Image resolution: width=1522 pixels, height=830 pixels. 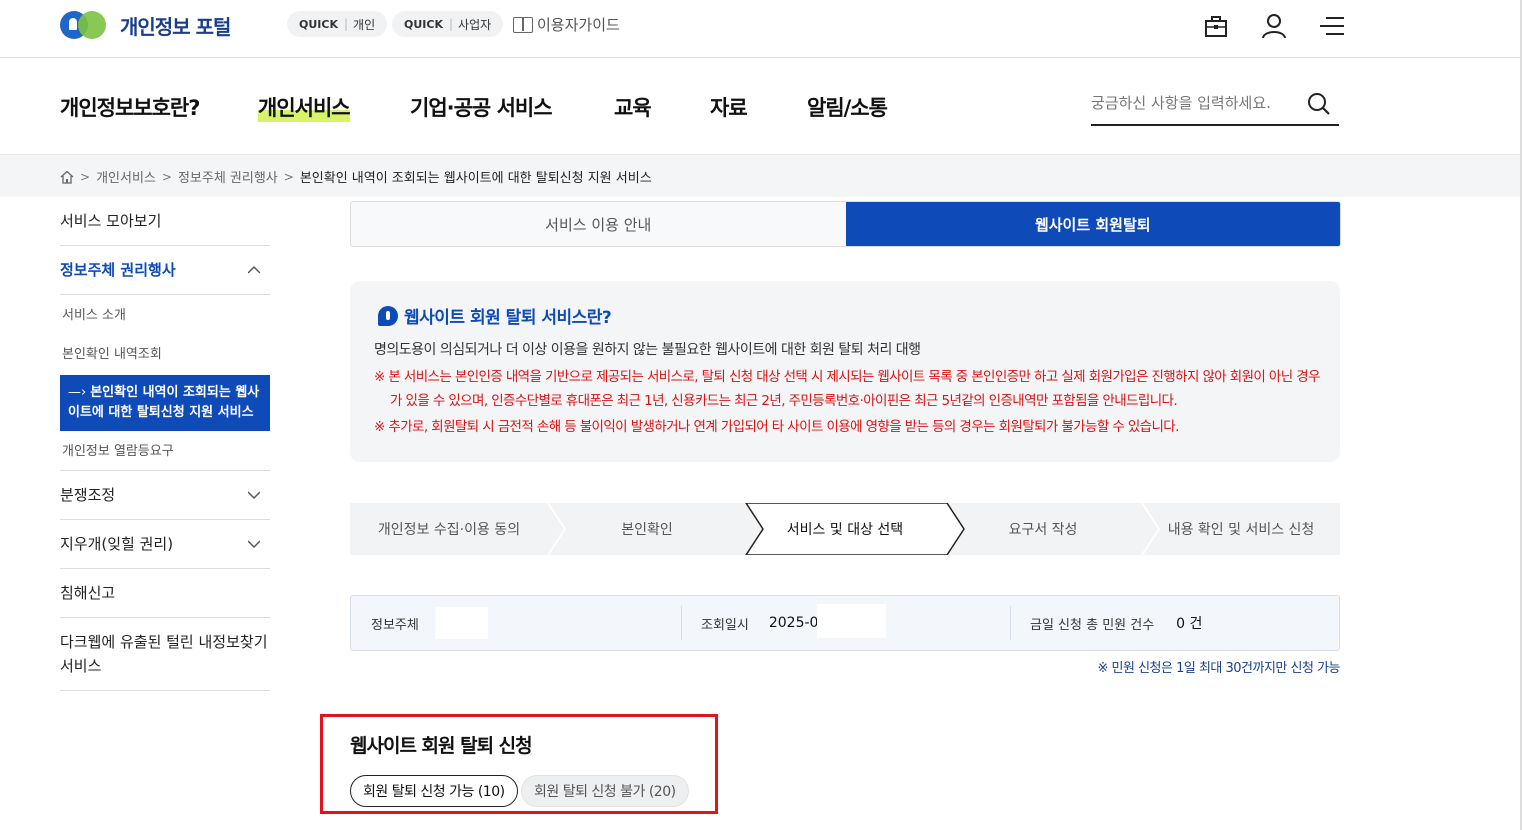 What do you see at coordinates (126, 176) in the screenshot?
I see `breadcrumb-item: 개인서비스` at bounding box center [126, 176].